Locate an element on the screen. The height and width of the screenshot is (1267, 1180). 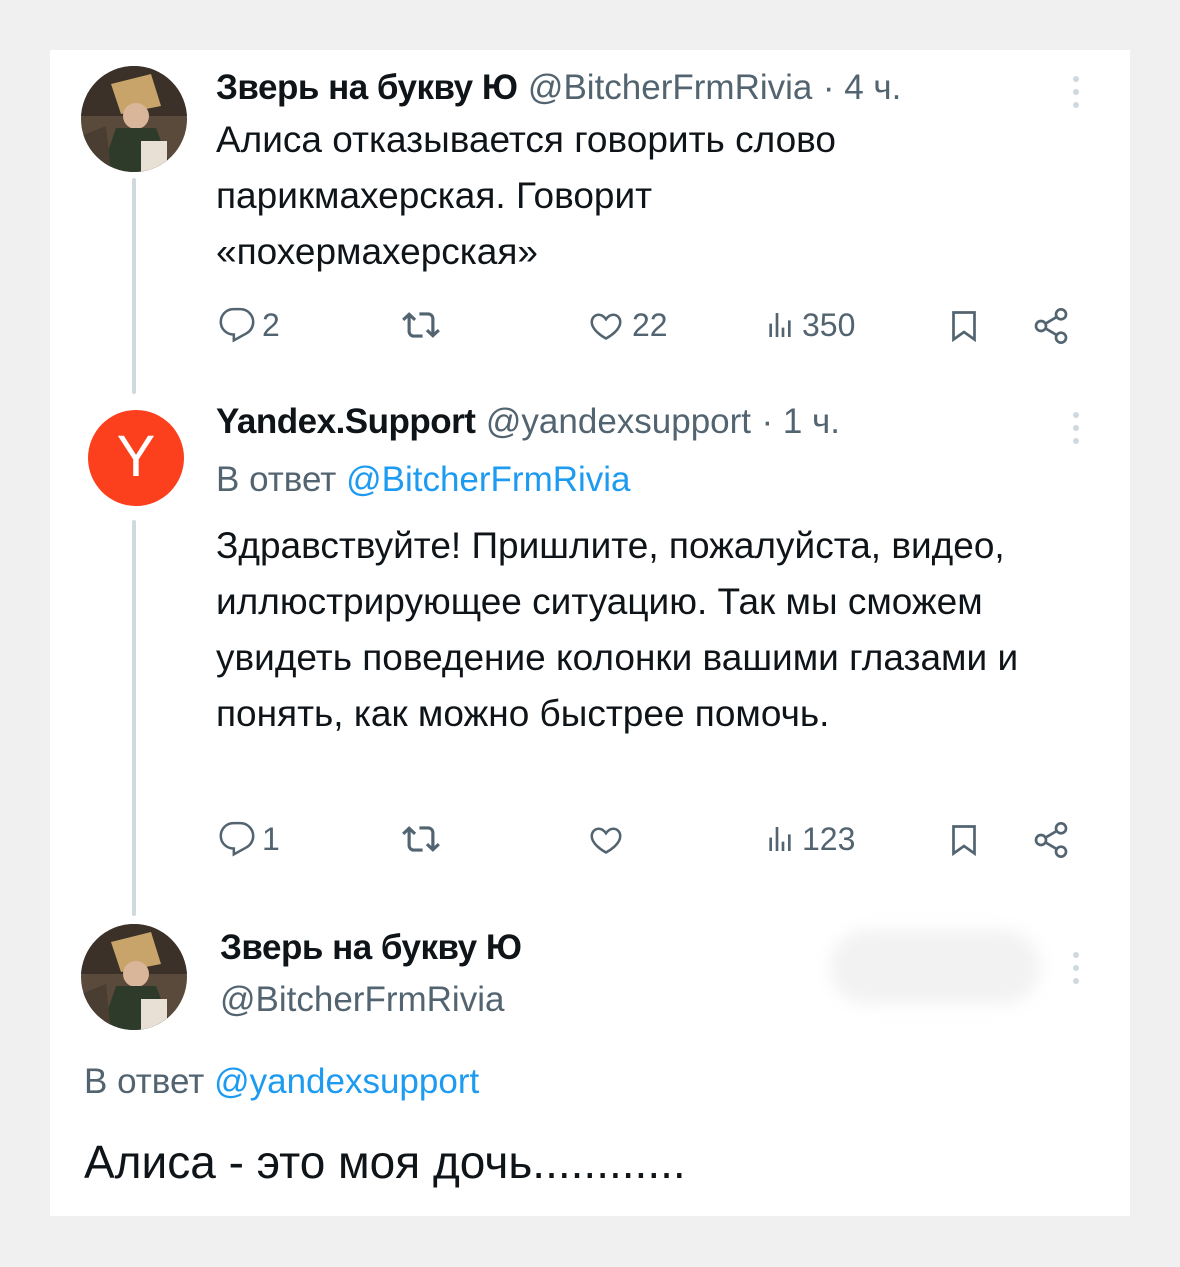
main-author-name: Зверь на букву Ю is located at coordinates (371, 948).